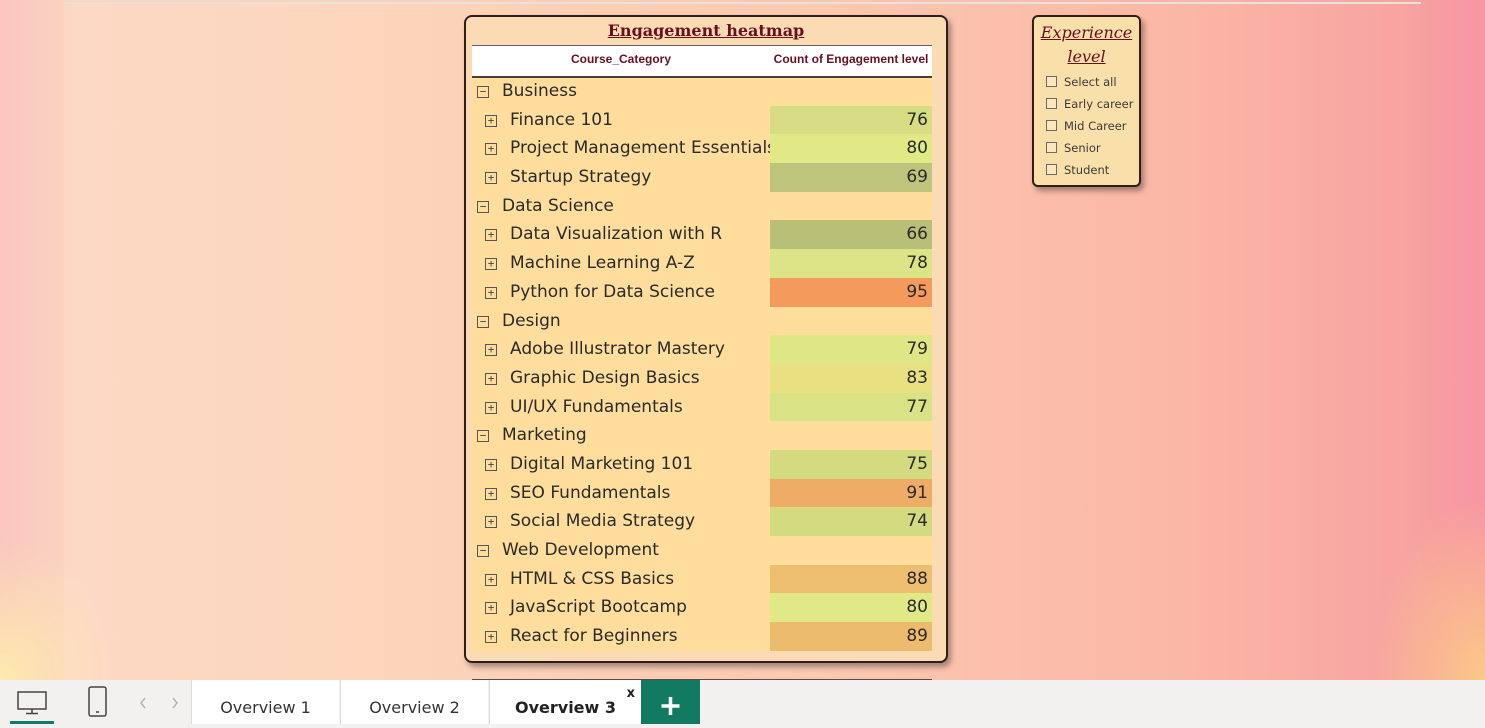 This screenshot has height=728, width=1485. I want to click on tab-overview-1: Overview 1, so click(265, 702).